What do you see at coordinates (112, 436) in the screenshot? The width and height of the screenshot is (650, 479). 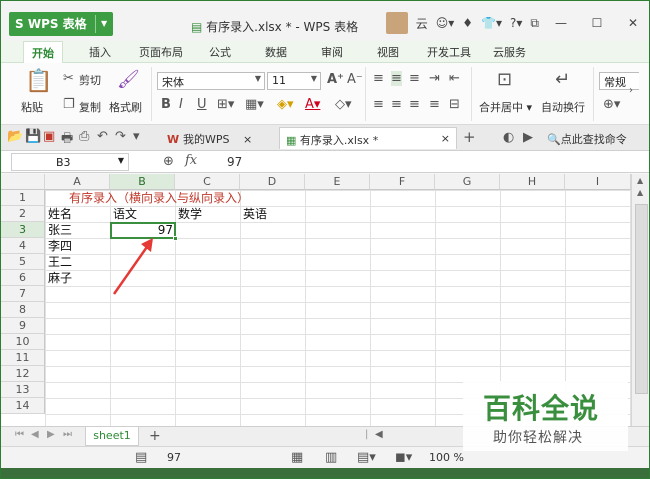 I see `sheet-tab: sheet1` at bounding box center [112, 436].